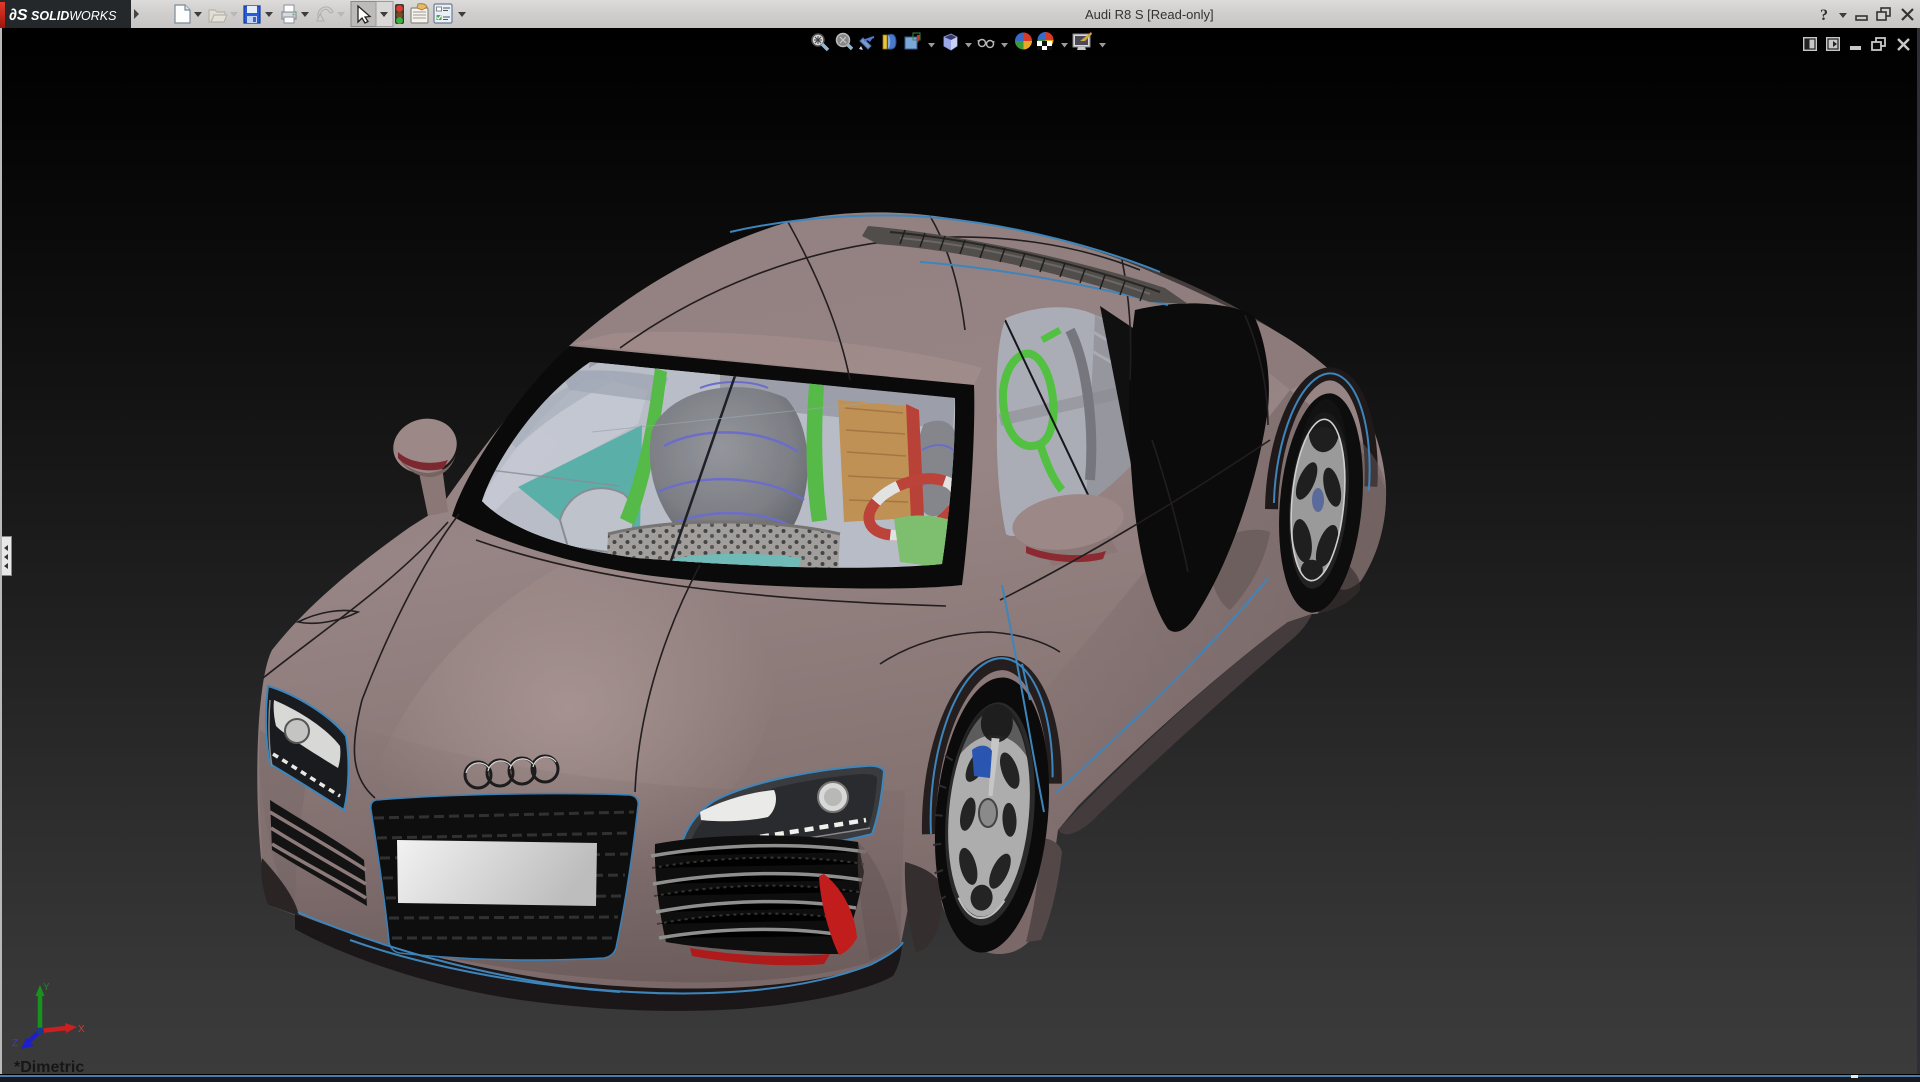  What do you see at coordinates (46, 987) in the screenshot?
I see `svg-text: Y` at bounding box center [46, 987].